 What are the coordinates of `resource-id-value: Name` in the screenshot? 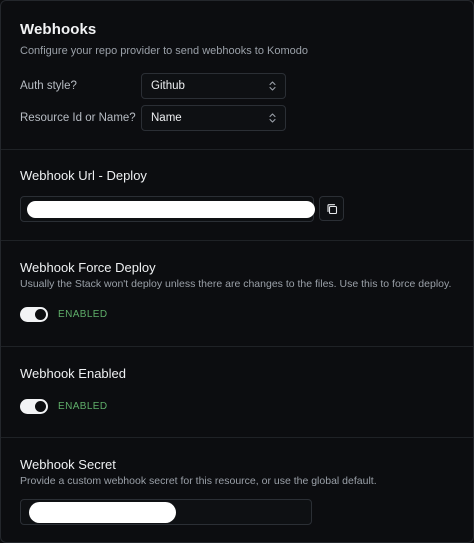 It's located at (166, 118).